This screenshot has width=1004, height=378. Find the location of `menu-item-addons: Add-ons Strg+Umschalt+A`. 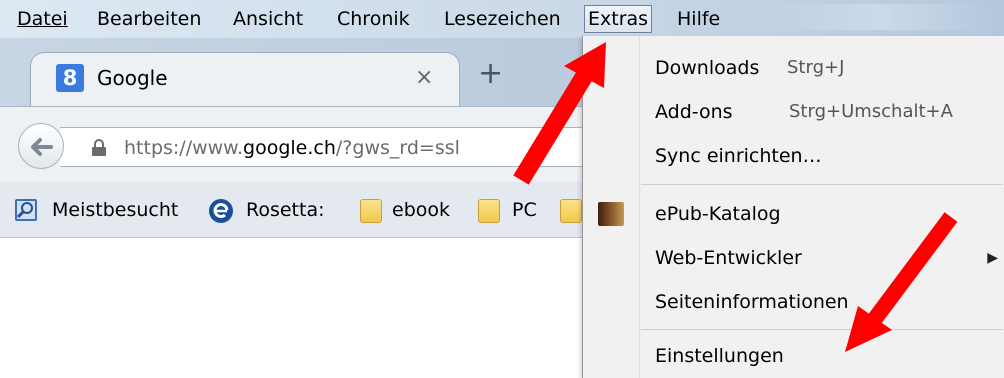

menu-item-addons: Add-ons Strg+Umschalt+A is located at coordinates (793, 112).